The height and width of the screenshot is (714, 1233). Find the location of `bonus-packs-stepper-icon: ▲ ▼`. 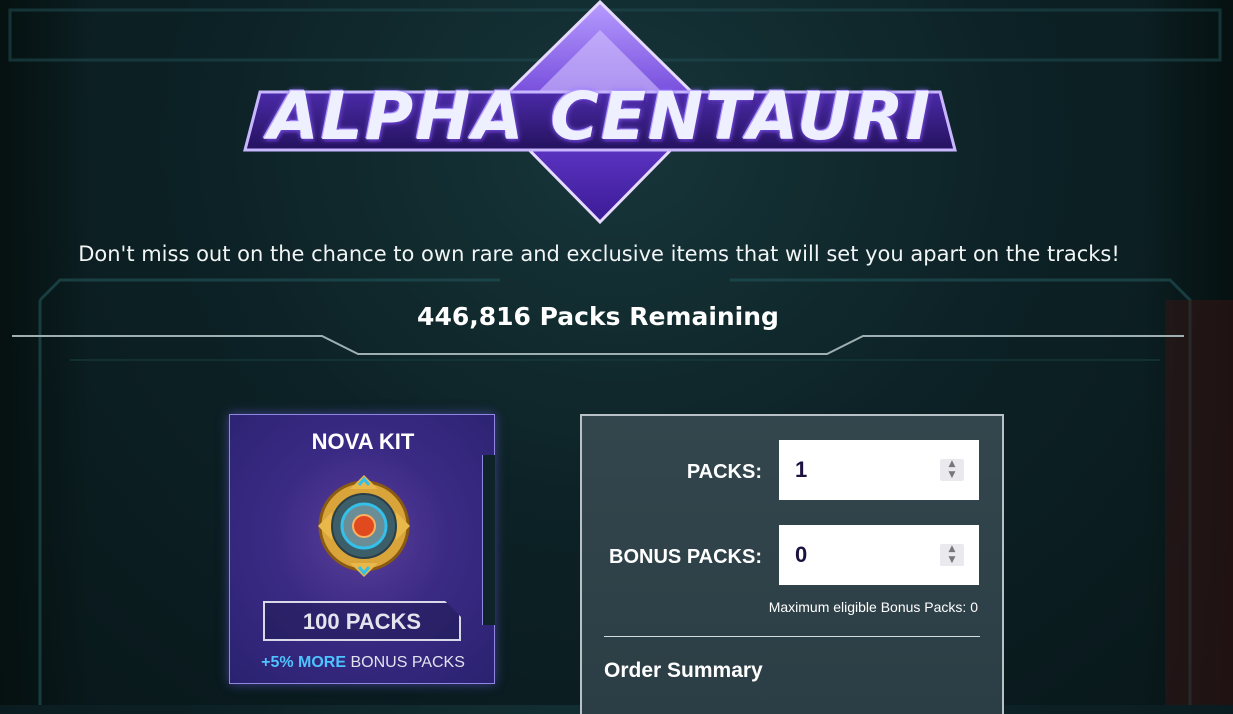

bonus-packs-stepper-icon: ▲ ▼ is located at coordinates (952, 555).